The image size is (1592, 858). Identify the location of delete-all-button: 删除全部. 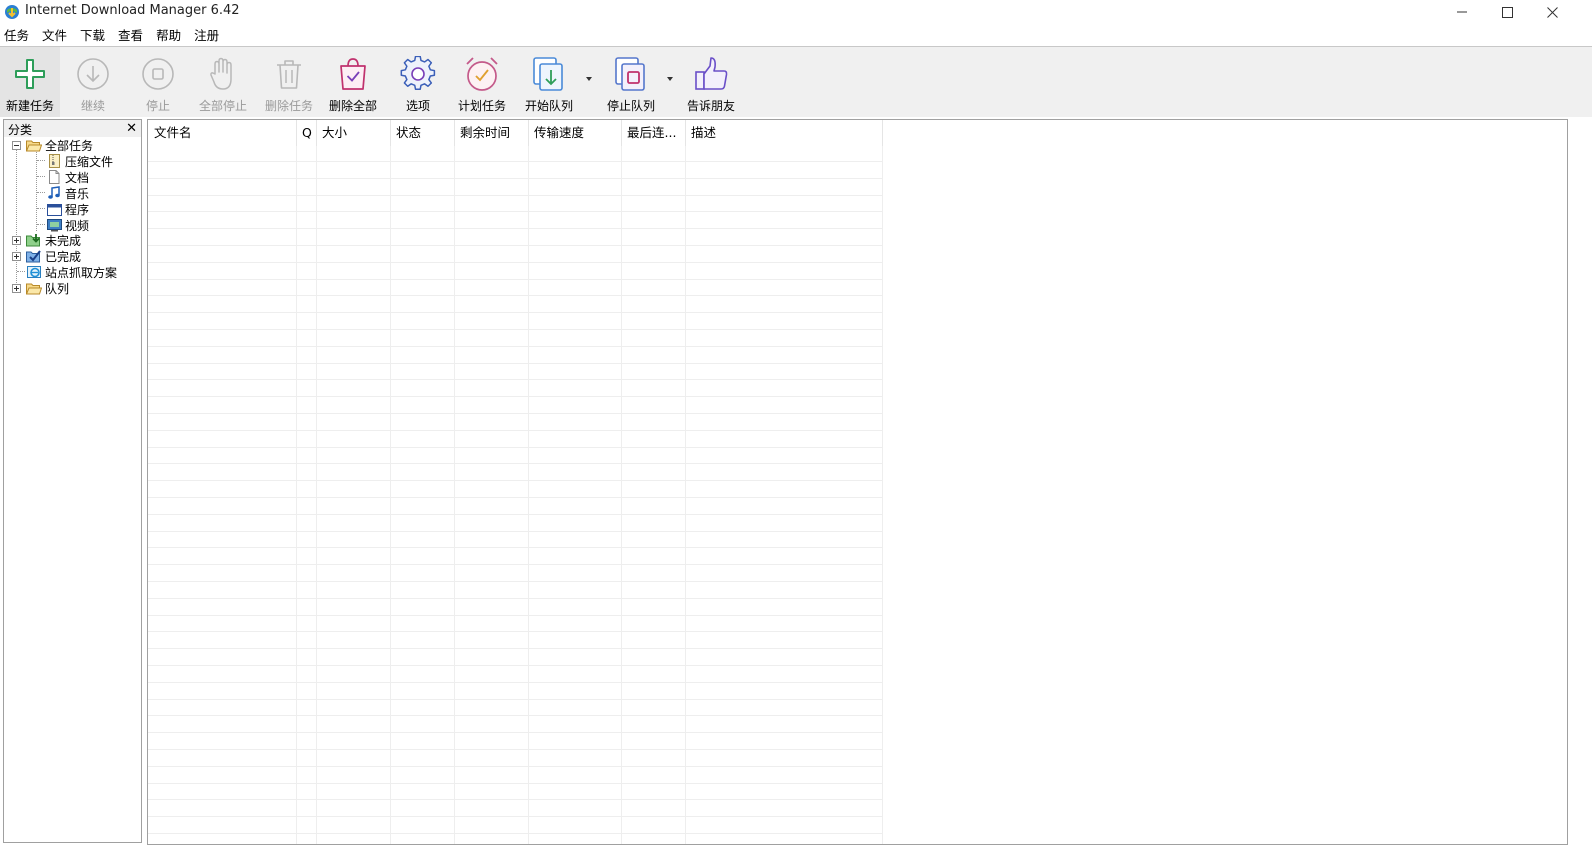
(353, 82).